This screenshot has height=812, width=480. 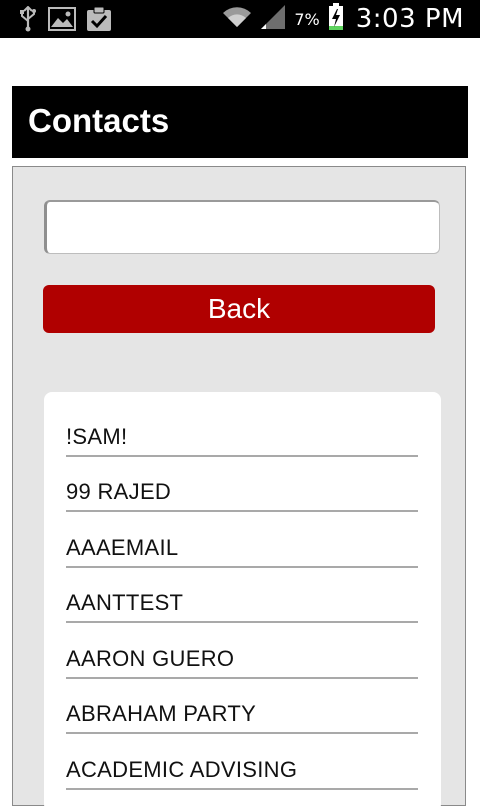 I want to click on status-bar: 7% 3:03 PM, so click(x=240, y=19).